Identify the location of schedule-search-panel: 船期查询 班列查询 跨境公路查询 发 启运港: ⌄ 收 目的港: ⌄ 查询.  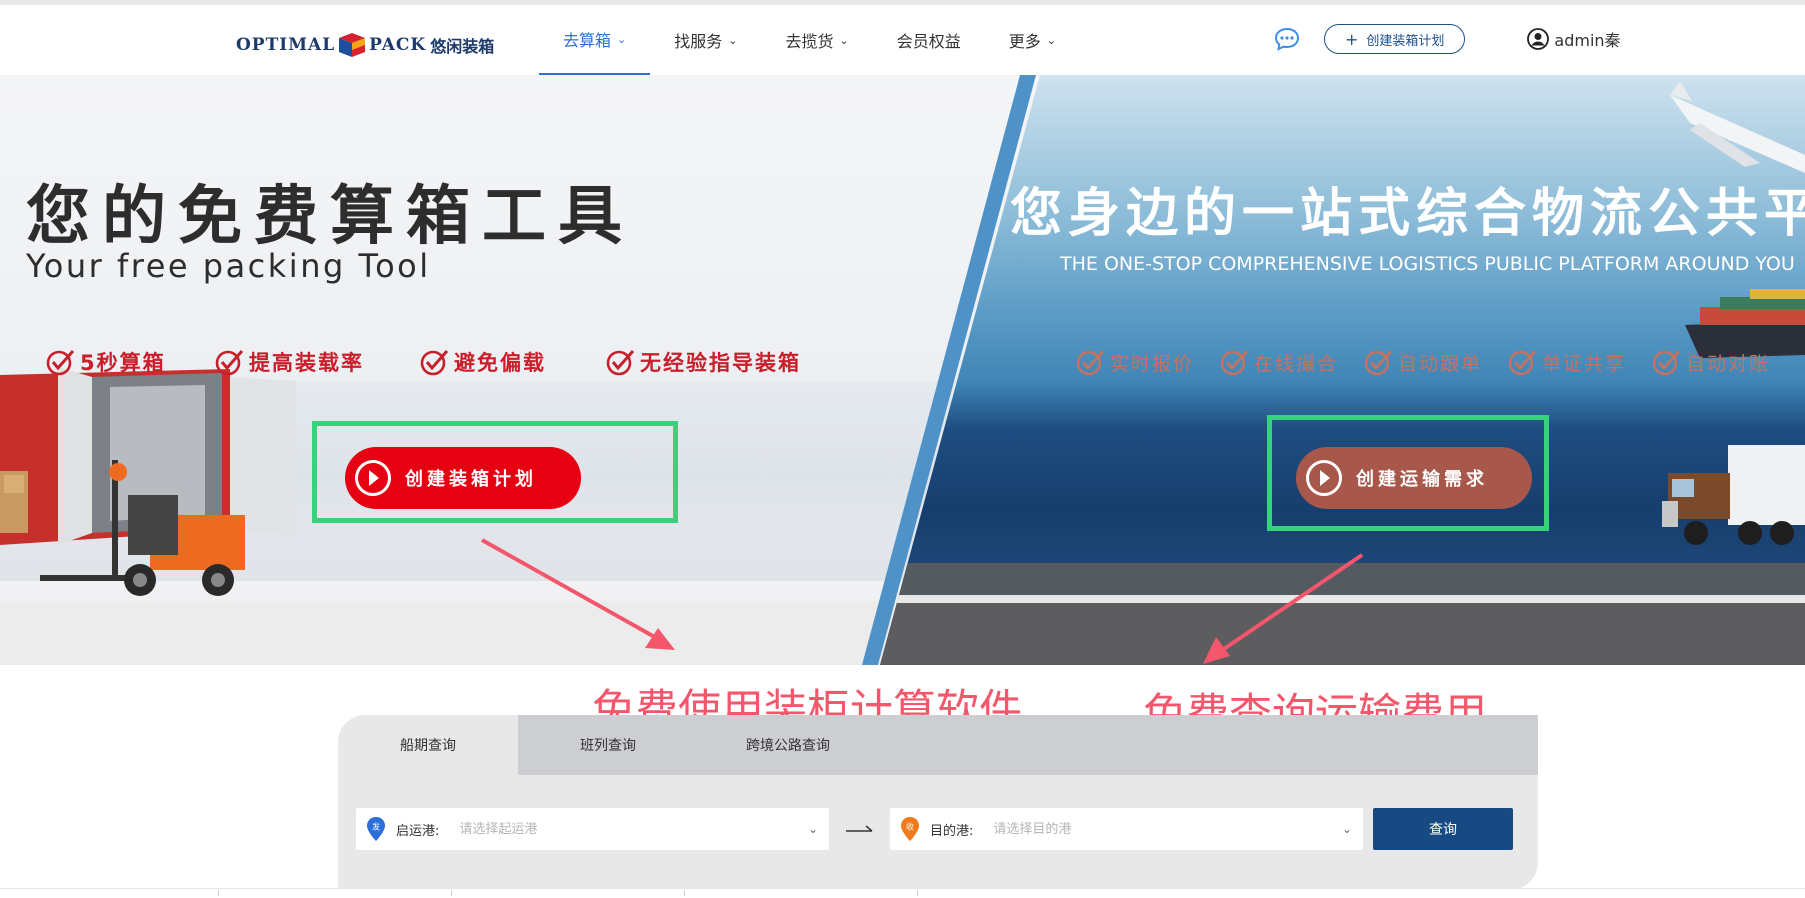
(938, 802).